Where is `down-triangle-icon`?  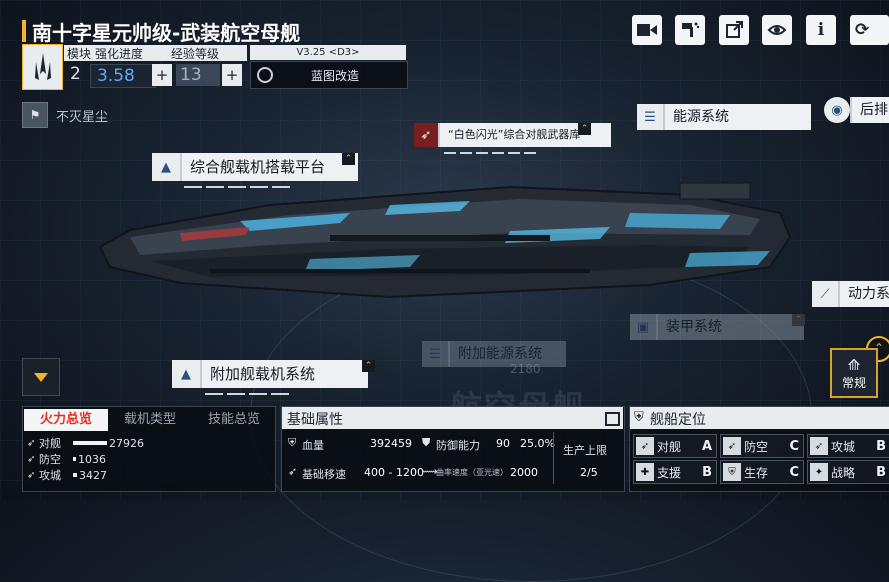 down-triangle-icon is located at coordinates (41, 377).